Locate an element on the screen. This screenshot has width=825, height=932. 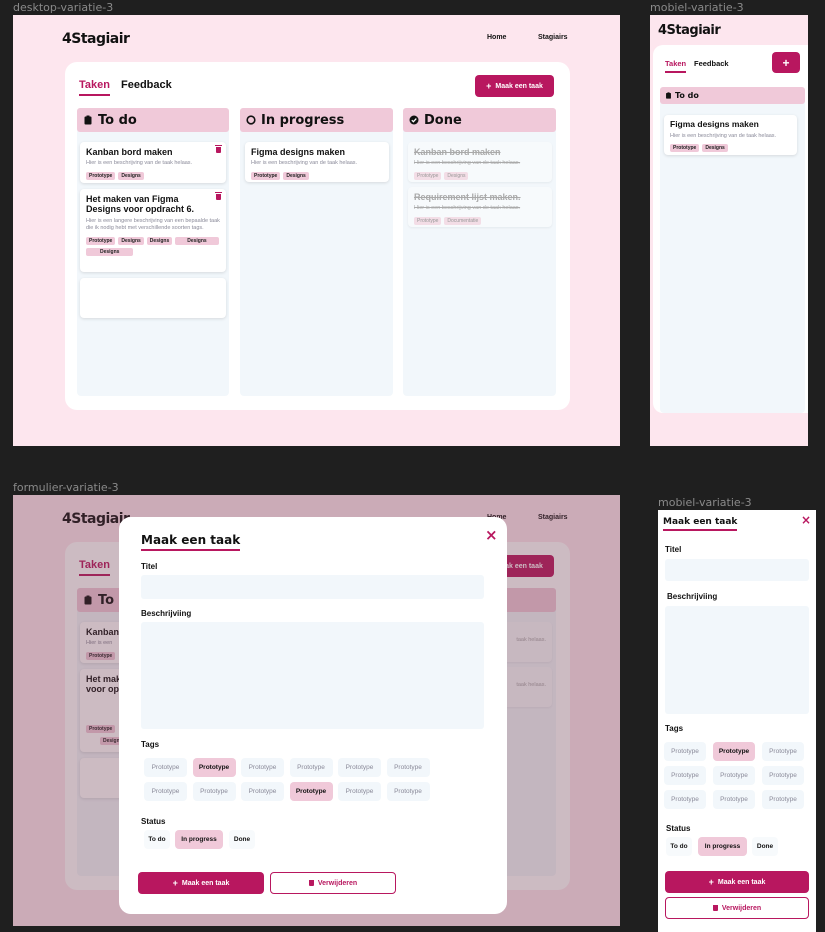
nav-stagiairs: Stagiairs is located at coordinates (553, 37).